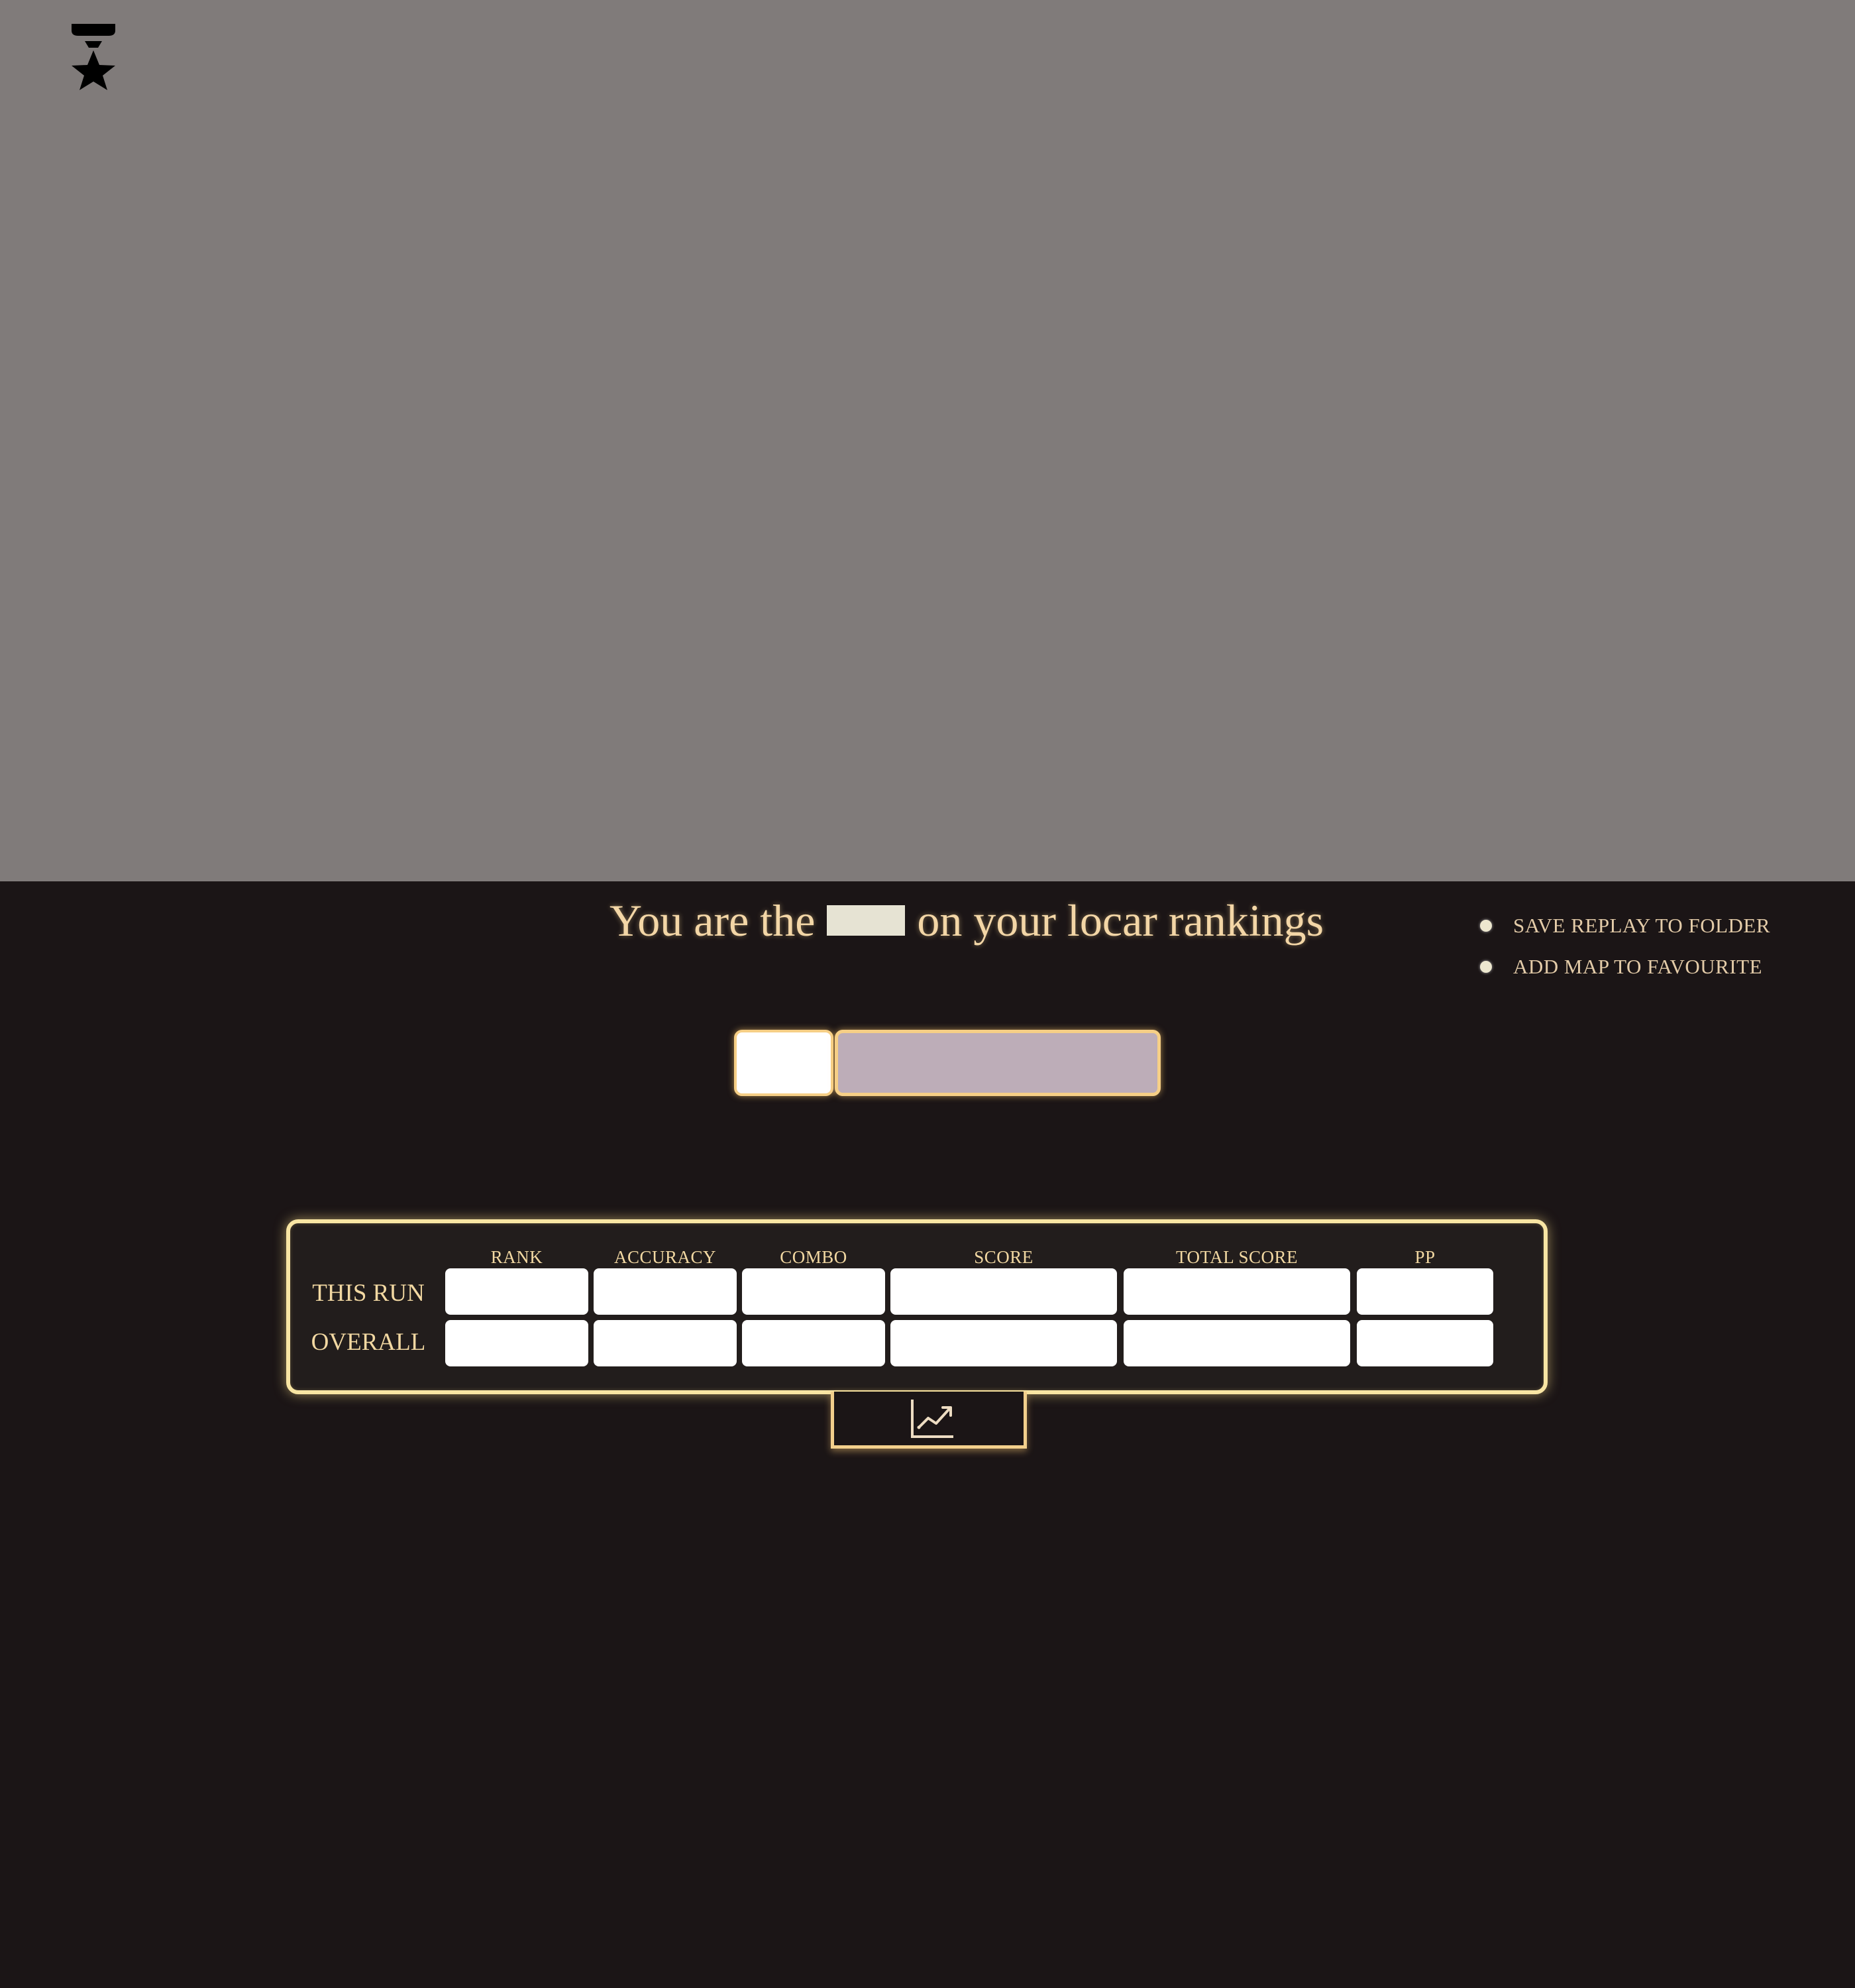 This screenshot has height=1988, width=1855. I want to click on cell-overall-rank, so click(516, 1343).